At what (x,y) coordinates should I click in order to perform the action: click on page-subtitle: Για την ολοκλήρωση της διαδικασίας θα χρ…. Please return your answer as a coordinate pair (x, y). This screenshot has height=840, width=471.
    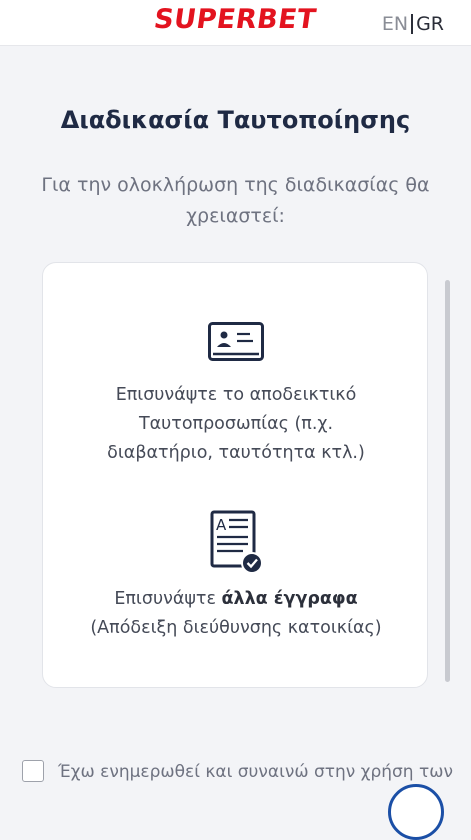
    Looking at the image, I should click on (235, 200).